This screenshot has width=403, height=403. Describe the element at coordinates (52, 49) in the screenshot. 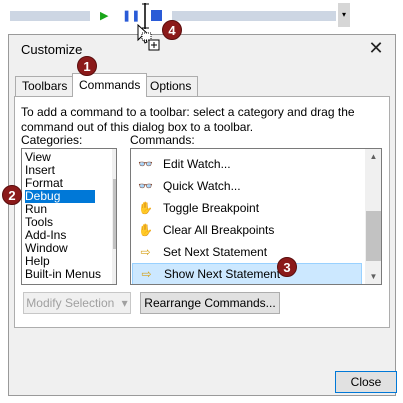

I see `dialog-title: Customize` at that location.